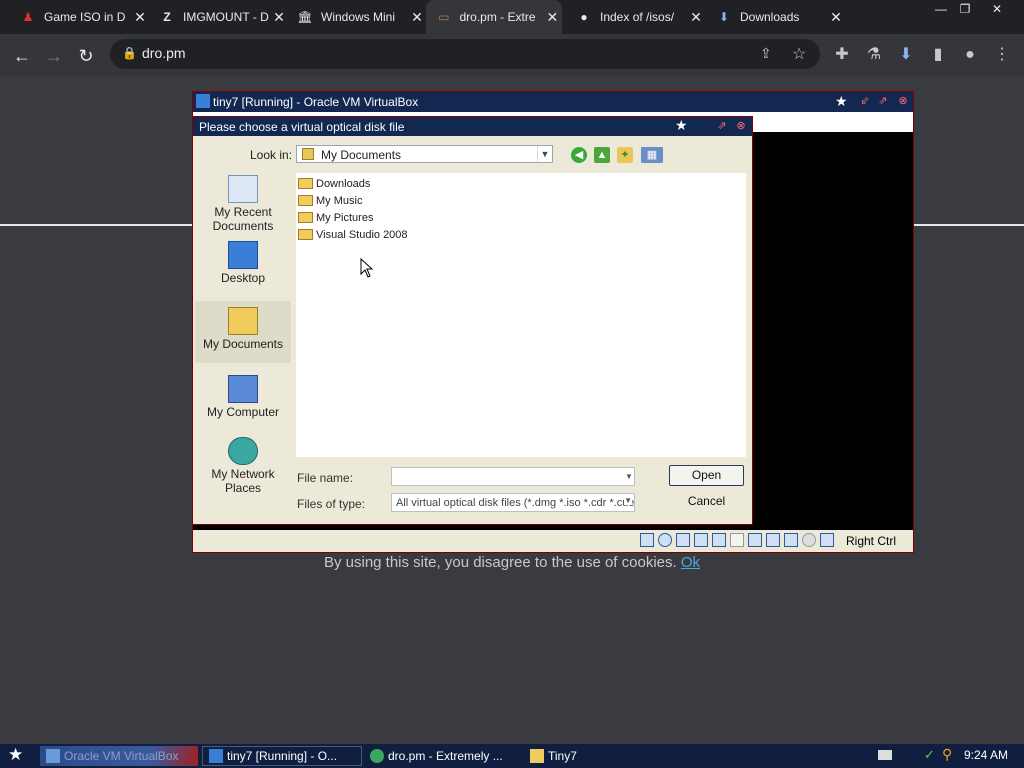 Image resolution: width=1024 pixels, height=768 pixels. I want to click on github-icon: ●, so click(584, 17).